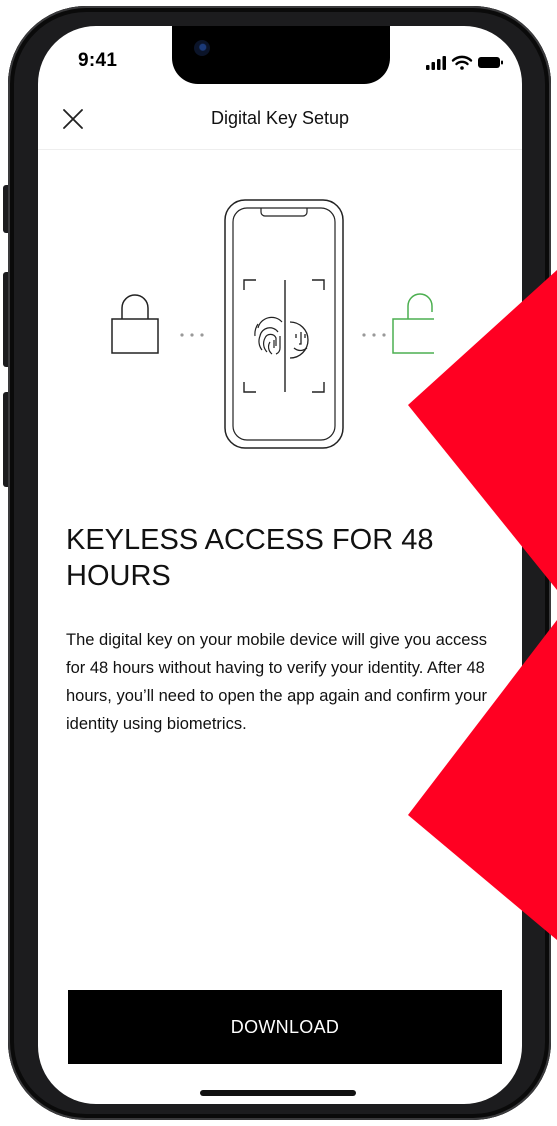 This screenshot has height=1126, width=557. What do you see at coordinates (413, 323) in the screenshot?
I see `lock-open-icon` at bounding box center [413, 323].